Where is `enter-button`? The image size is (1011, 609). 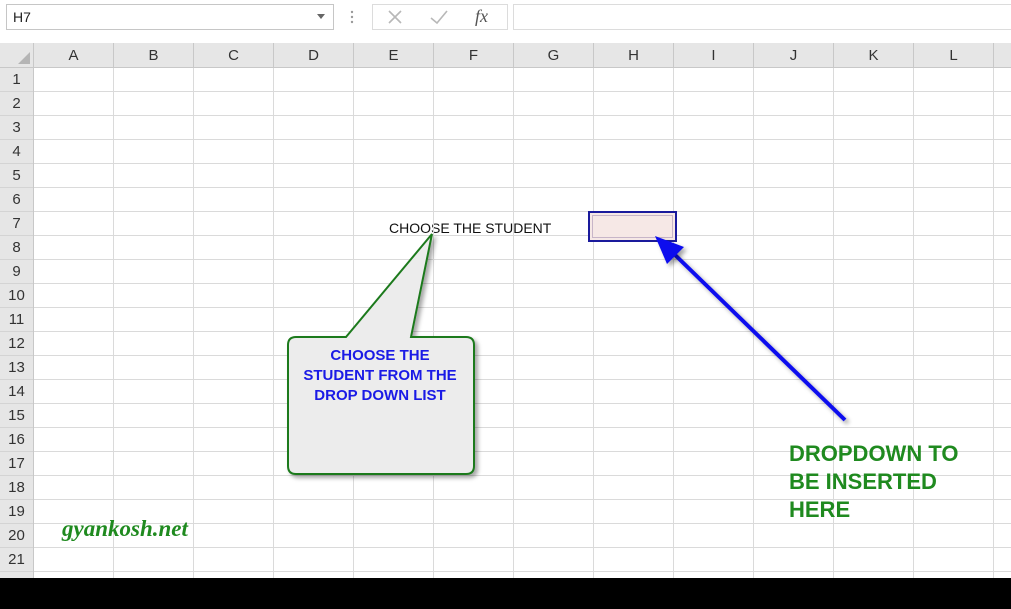
enter-button is located at coordinates (439, 17).